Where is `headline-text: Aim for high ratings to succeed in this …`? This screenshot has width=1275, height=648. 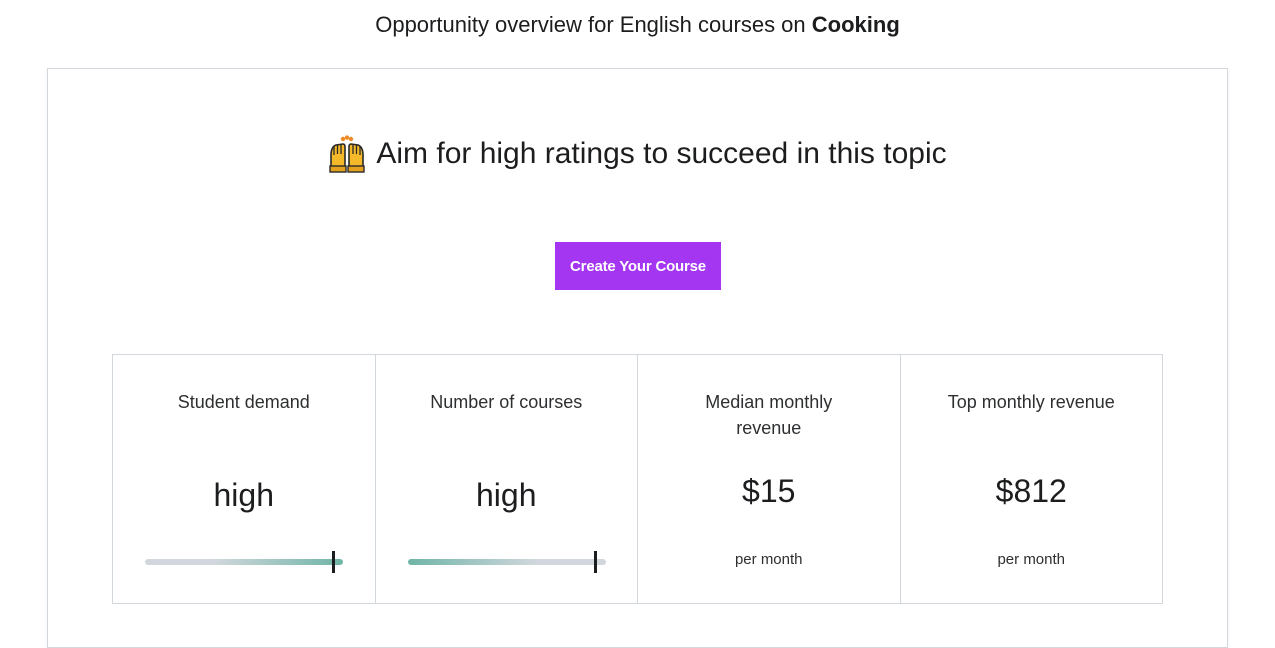
headline-text: Aim for high ratings to succeed in this … is located at coordinates (661, 153).